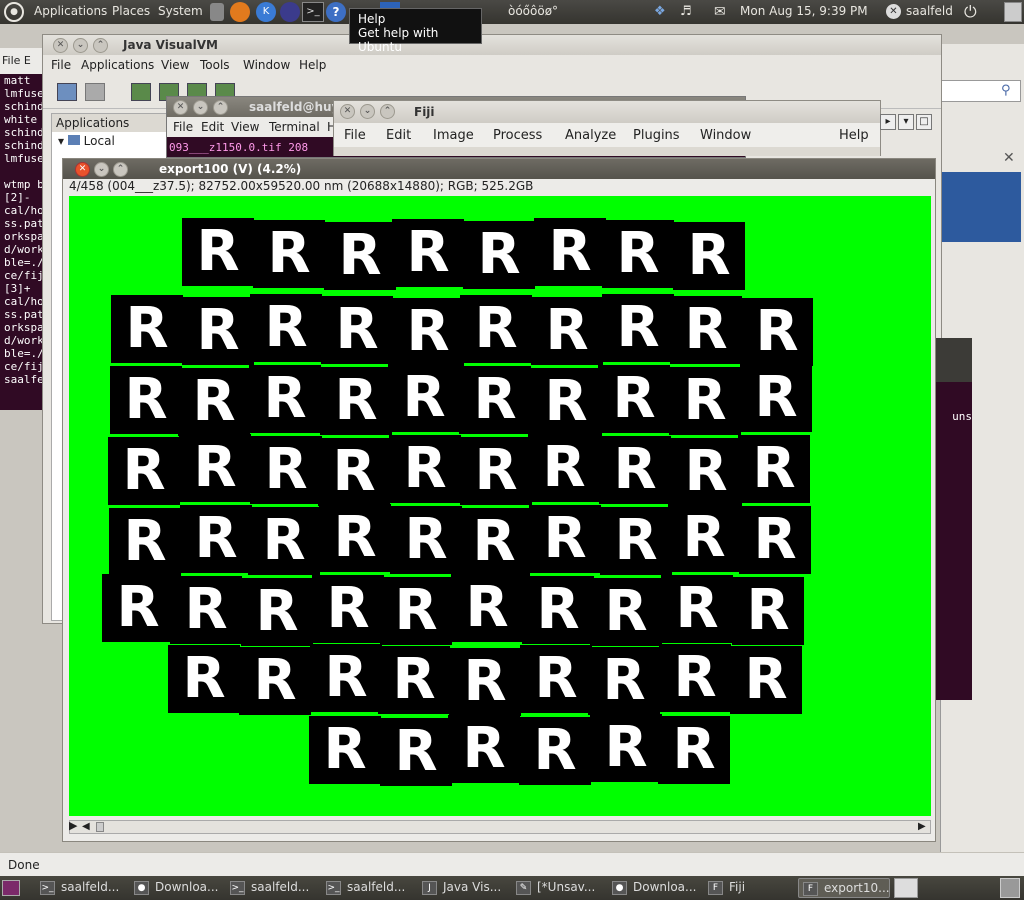 This screenshot has height=900, width=1024. Describe the element at coordinates (239, 147) in the screenshot. I see `terminal-front-output: 093___z1150.0.tif 208` at that location.